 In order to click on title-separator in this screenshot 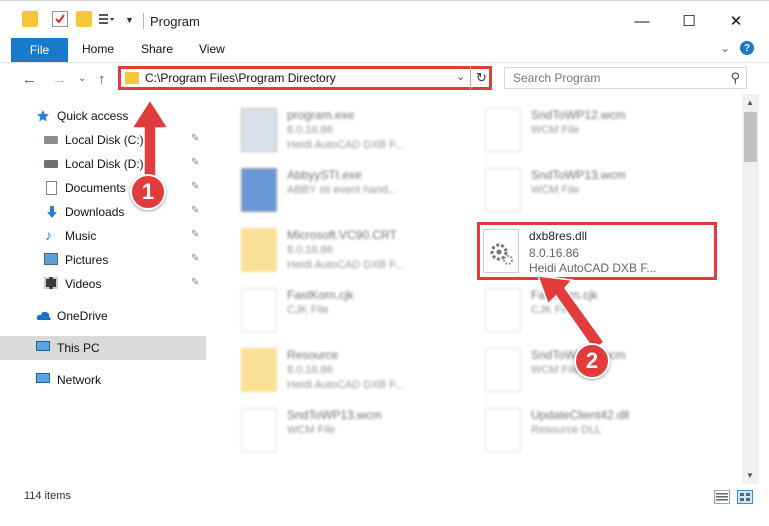, I will do `click(143, 21)`.